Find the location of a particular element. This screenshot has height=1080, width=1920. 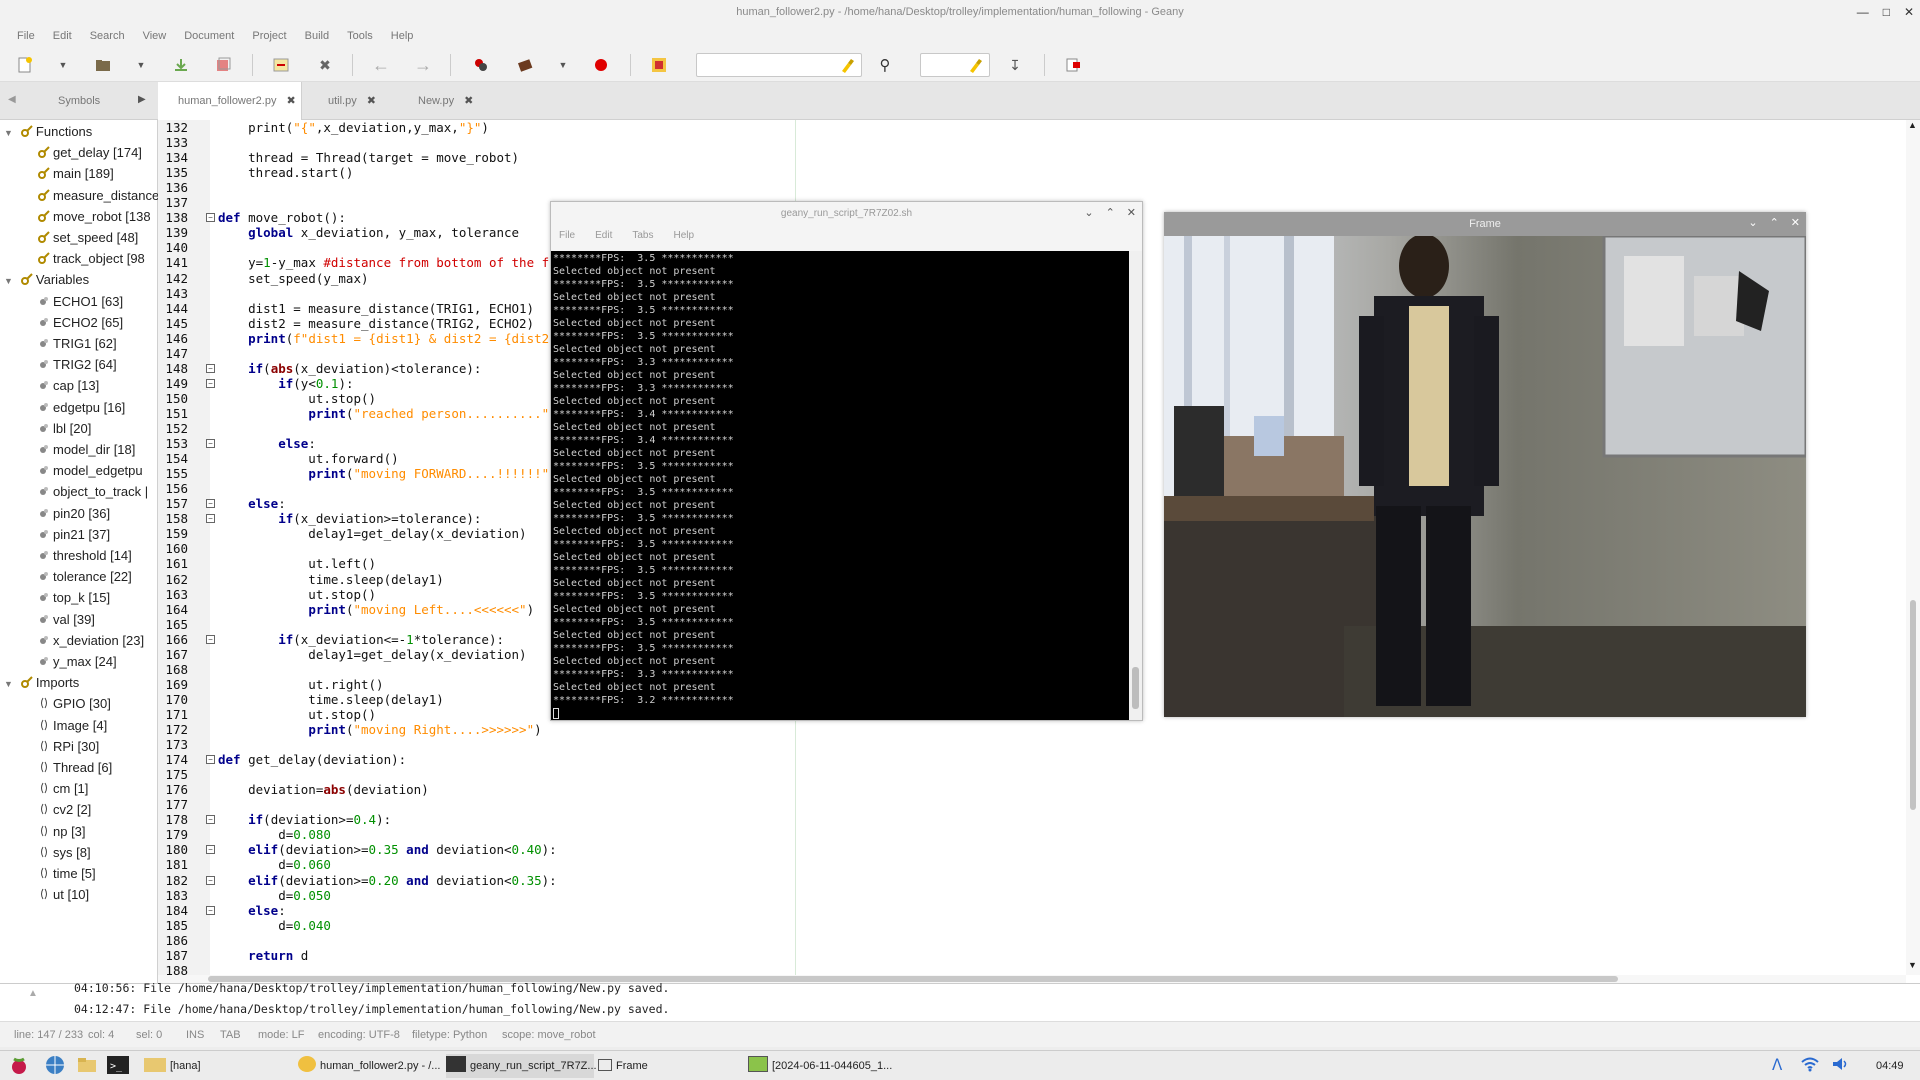

terminal-menu-tabs: Tabs is located at coordinates (642, 235).